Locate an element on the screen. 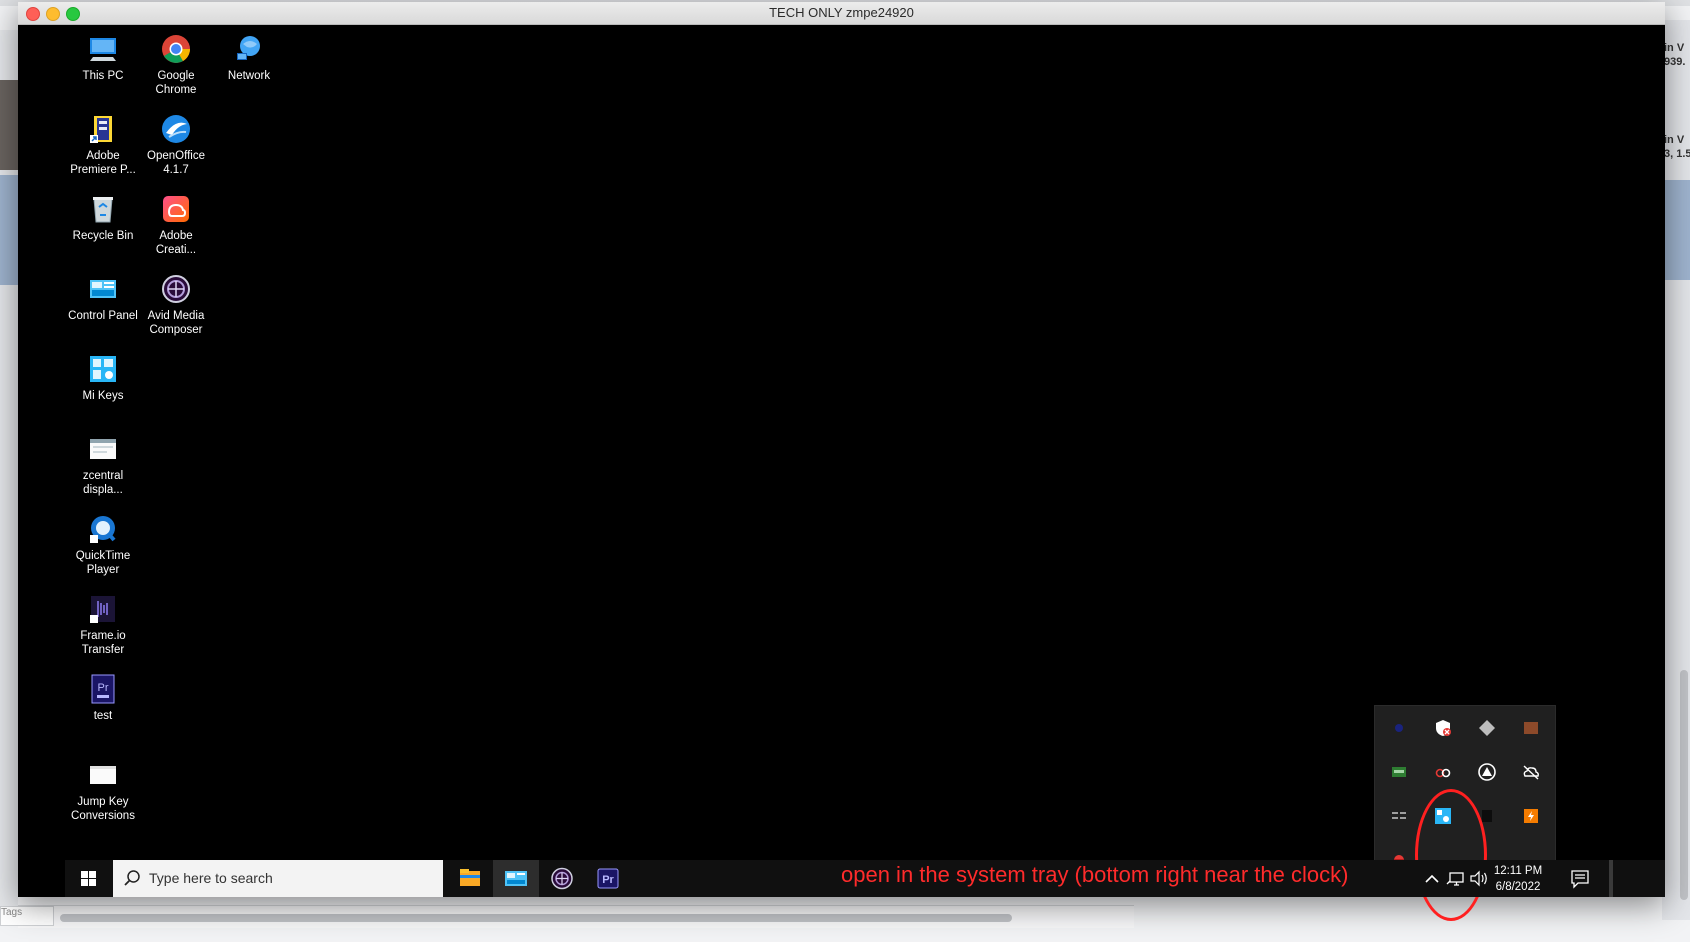 The image size is (1690, 942). background-right-text: 939. is located at coordinates (1675, 62).